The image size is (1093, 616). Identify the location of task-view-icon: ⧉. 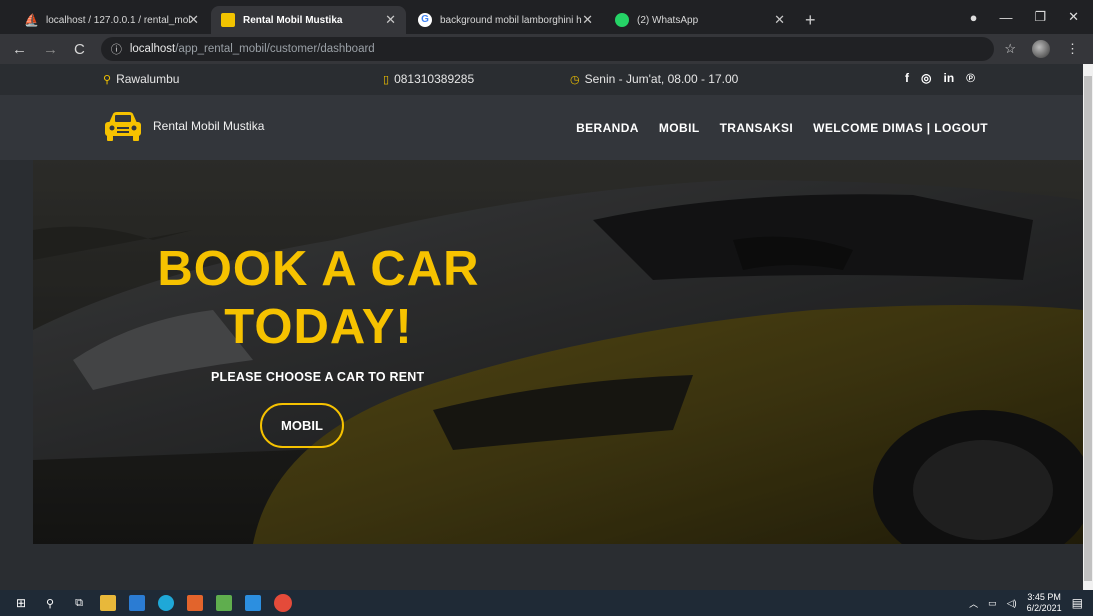
(79, 603).